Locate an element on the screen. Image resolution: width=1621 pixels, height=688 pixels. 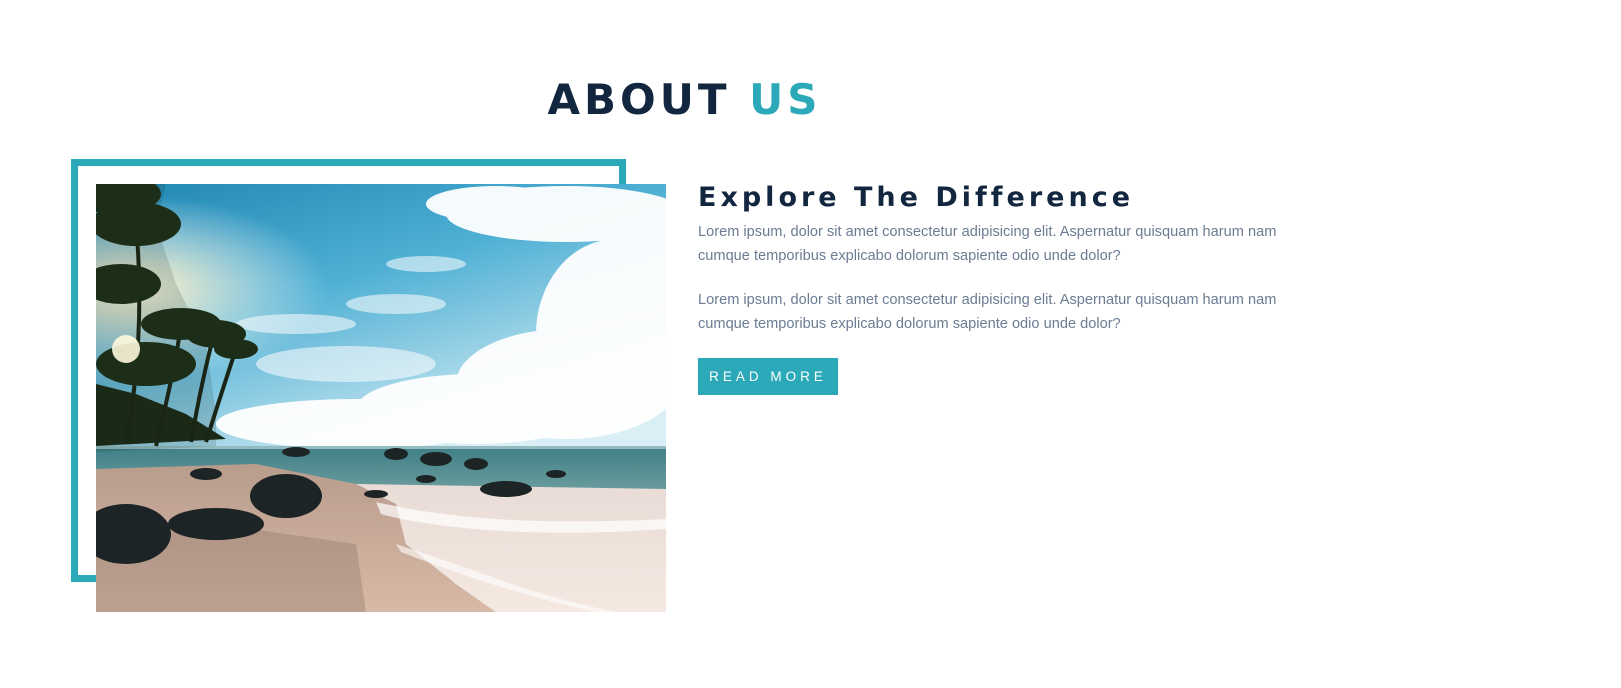
read-more-button: READ MORE is located at coordinates (768, 376).